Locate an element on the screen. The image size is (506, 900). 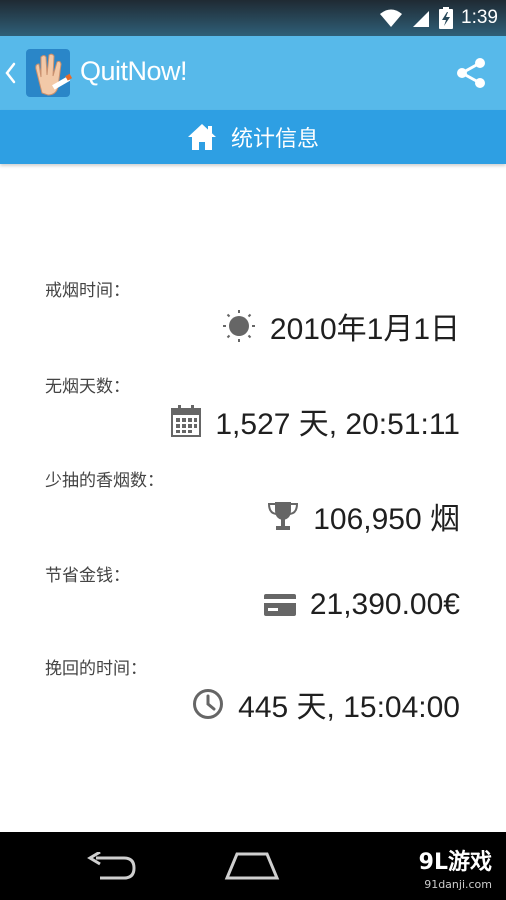
sun-icon is located at coordinates (238, 326).